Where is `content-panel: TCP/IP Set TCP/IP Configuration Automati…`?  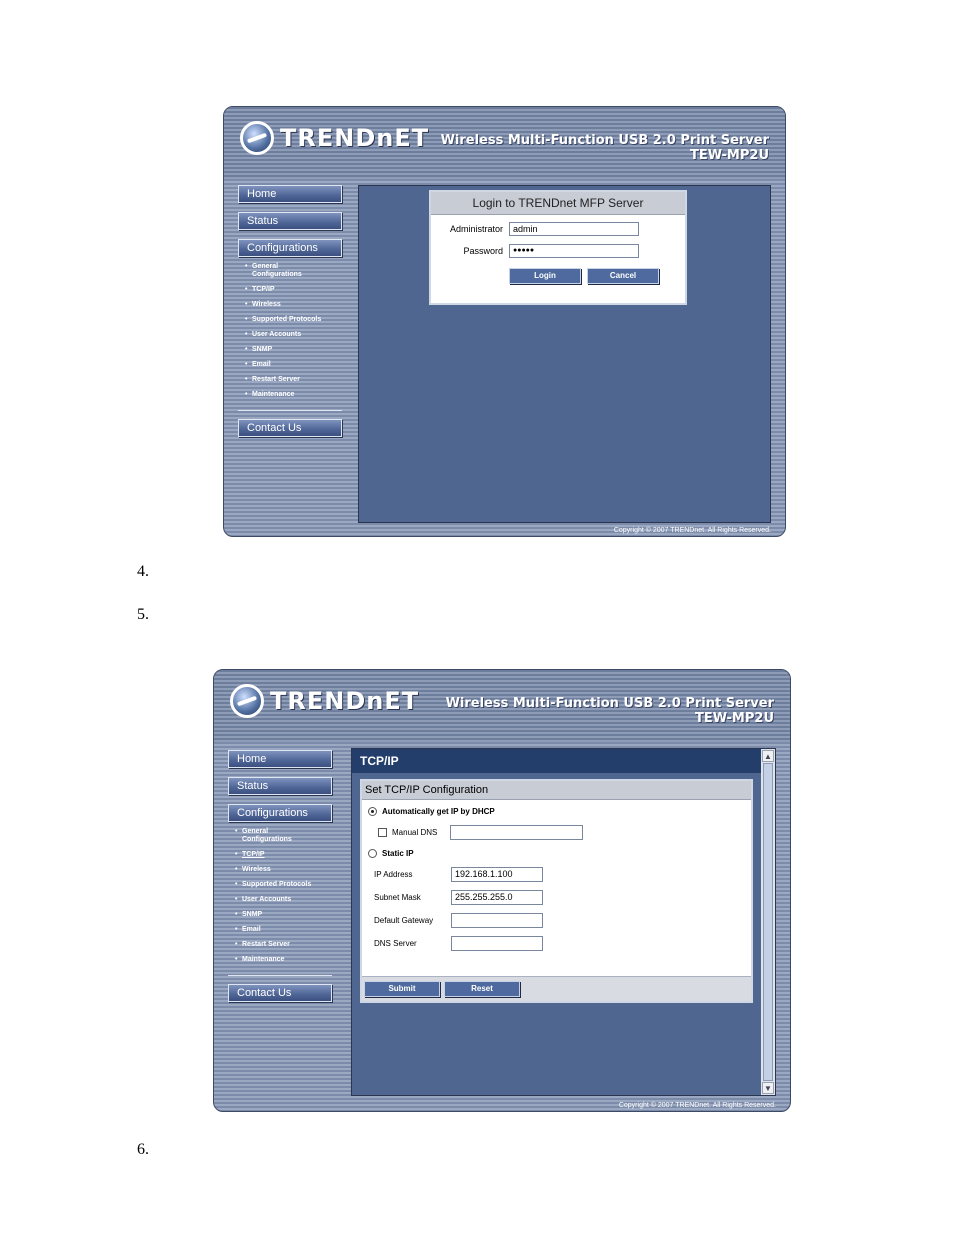
content-panel: TCP/IP Set TCP/IP Configuration Automati… is located at coordinates (563, 922).